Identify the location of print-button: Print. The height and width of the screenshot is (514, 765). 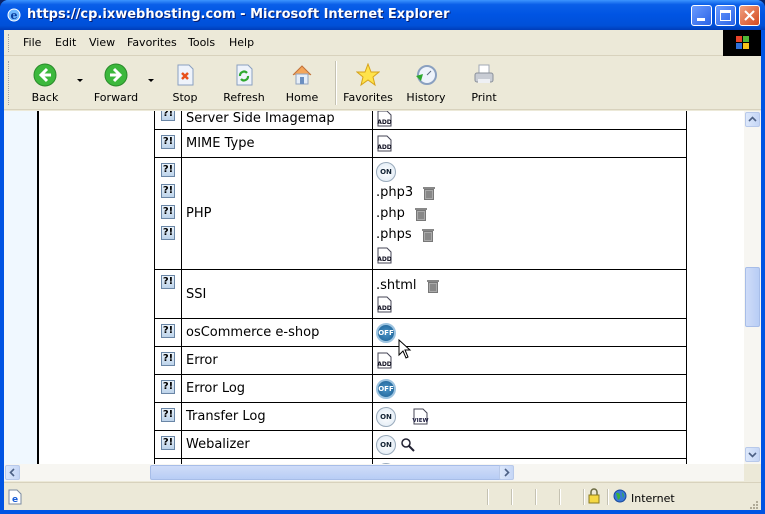
(484, 84).